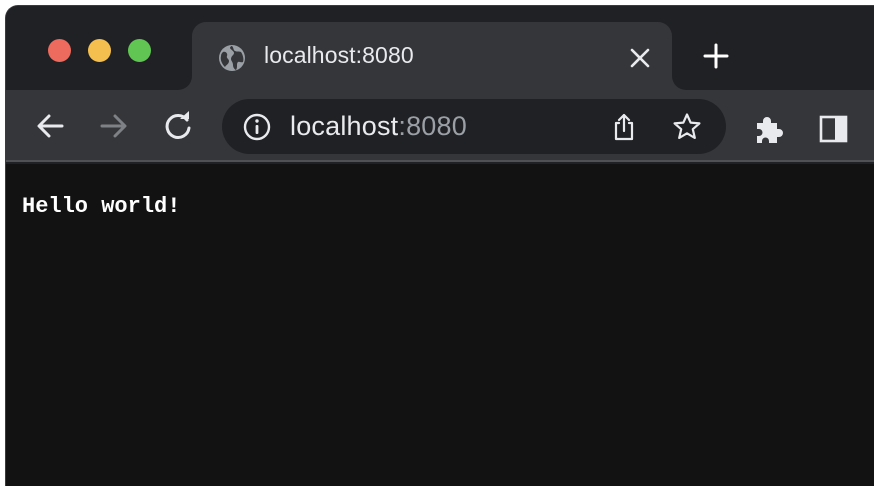 Image resolution: width=874 pixels, height=486 pixels. Describe the element at coordinates (432, 126) in the screenshot. I see `url-port: :8080` at that location.